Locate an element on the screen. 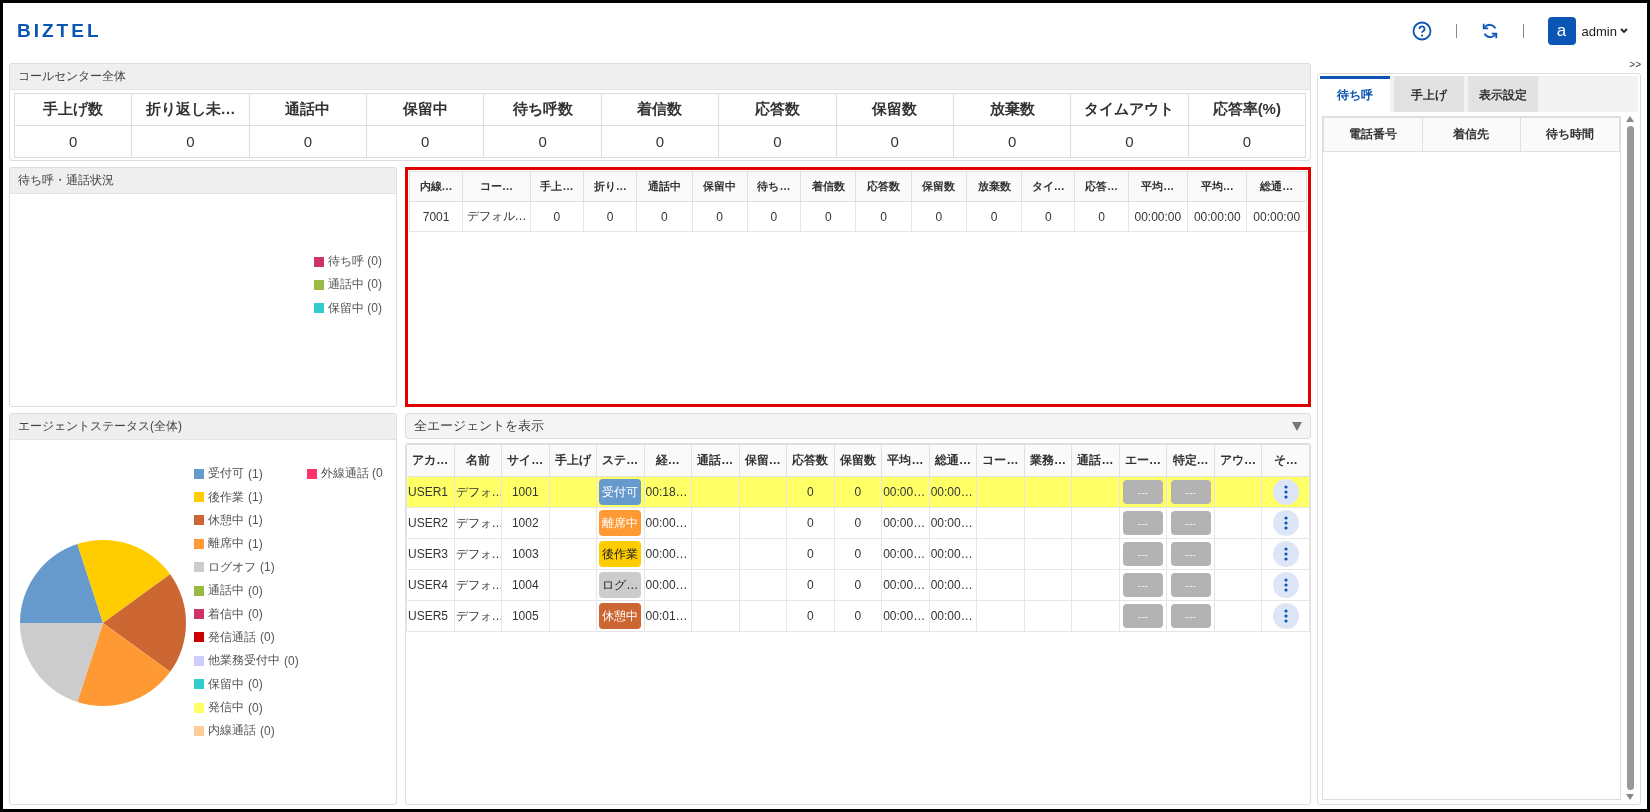 The width and height of the screenshot is (1650, 812). table-cell: 1005 is located at coordinates (525, 616).